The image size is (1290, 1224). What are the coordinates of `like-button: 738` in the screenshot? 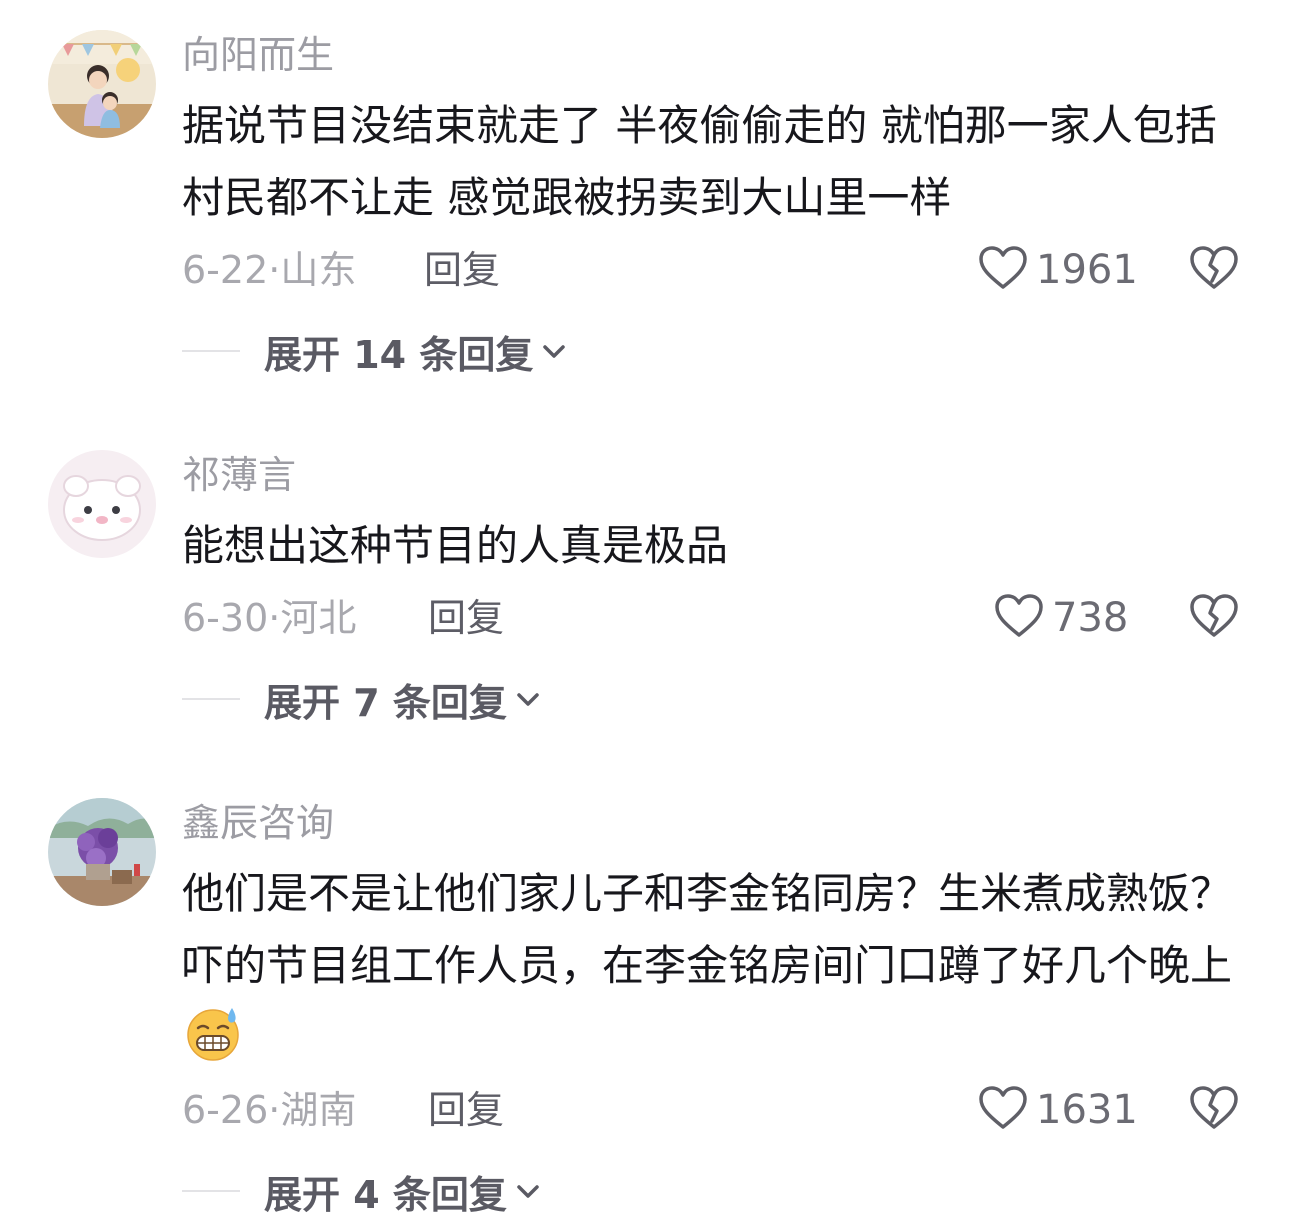 It's located at (1061, 618).